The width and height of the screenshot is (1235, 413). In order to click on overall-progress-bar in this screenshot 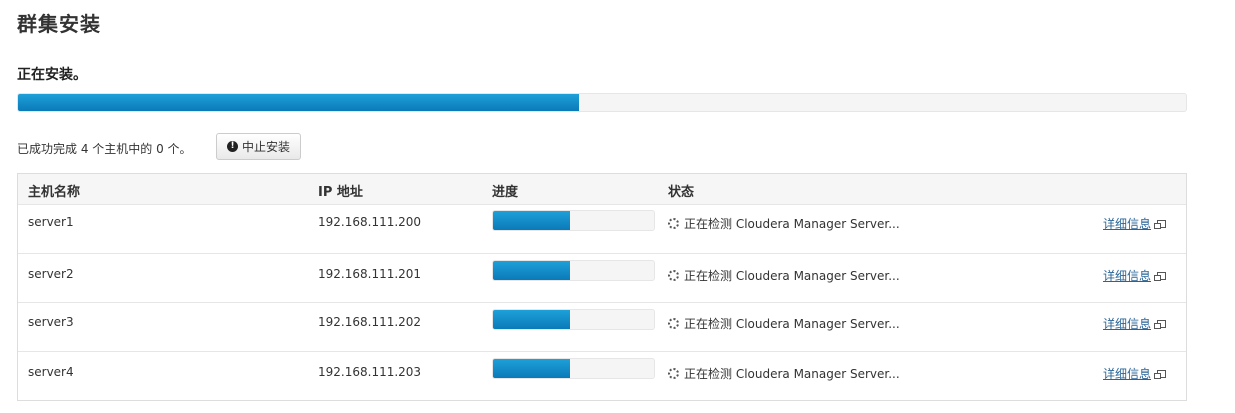, I will do `click(602, 102)`.